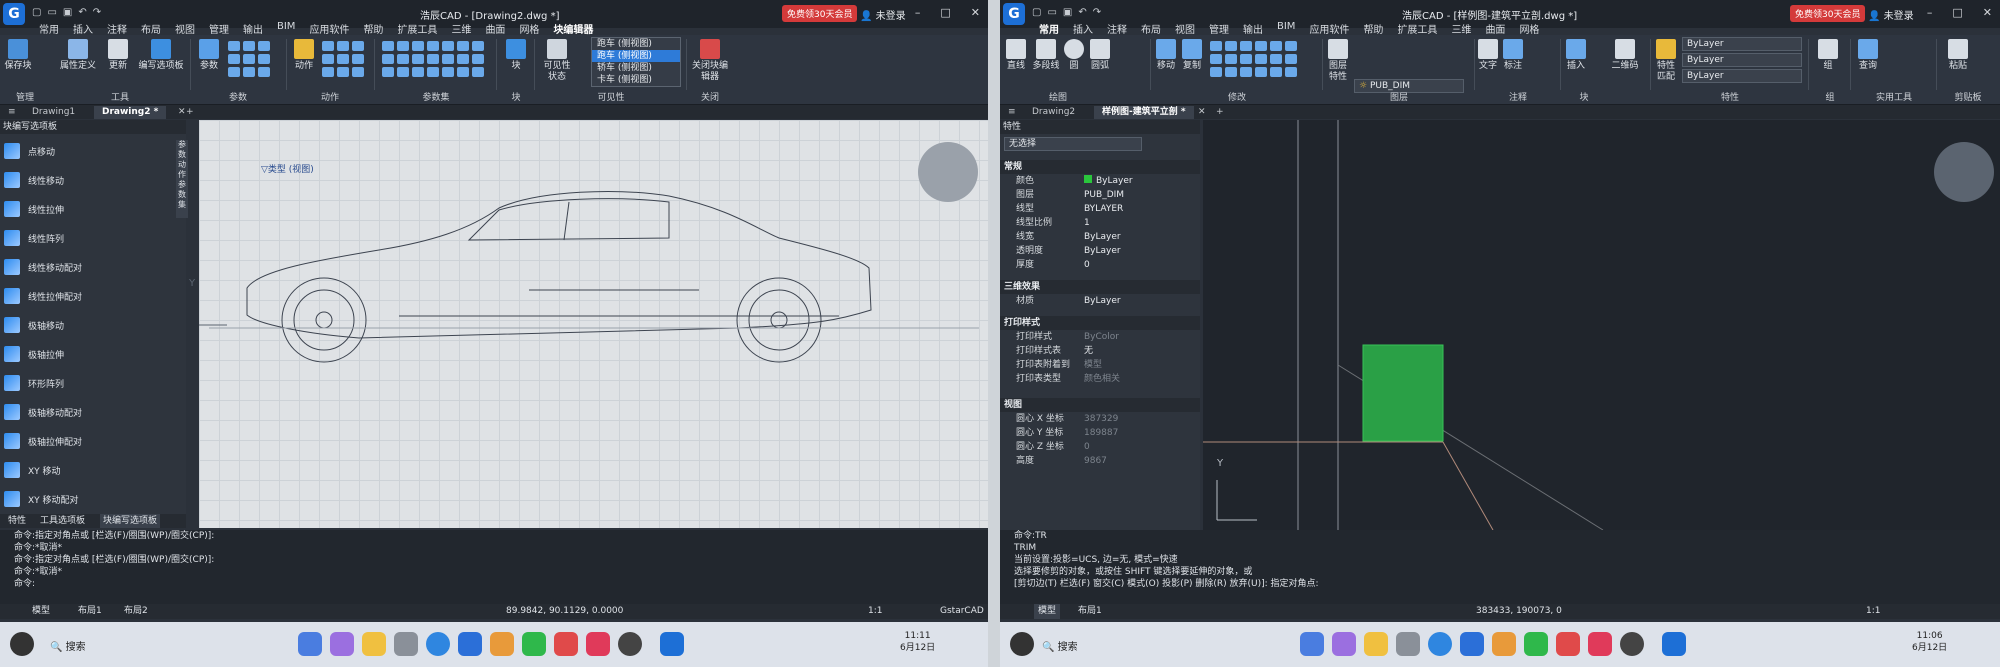  I want to click on measure-button: 查询, so click(1868, 55).